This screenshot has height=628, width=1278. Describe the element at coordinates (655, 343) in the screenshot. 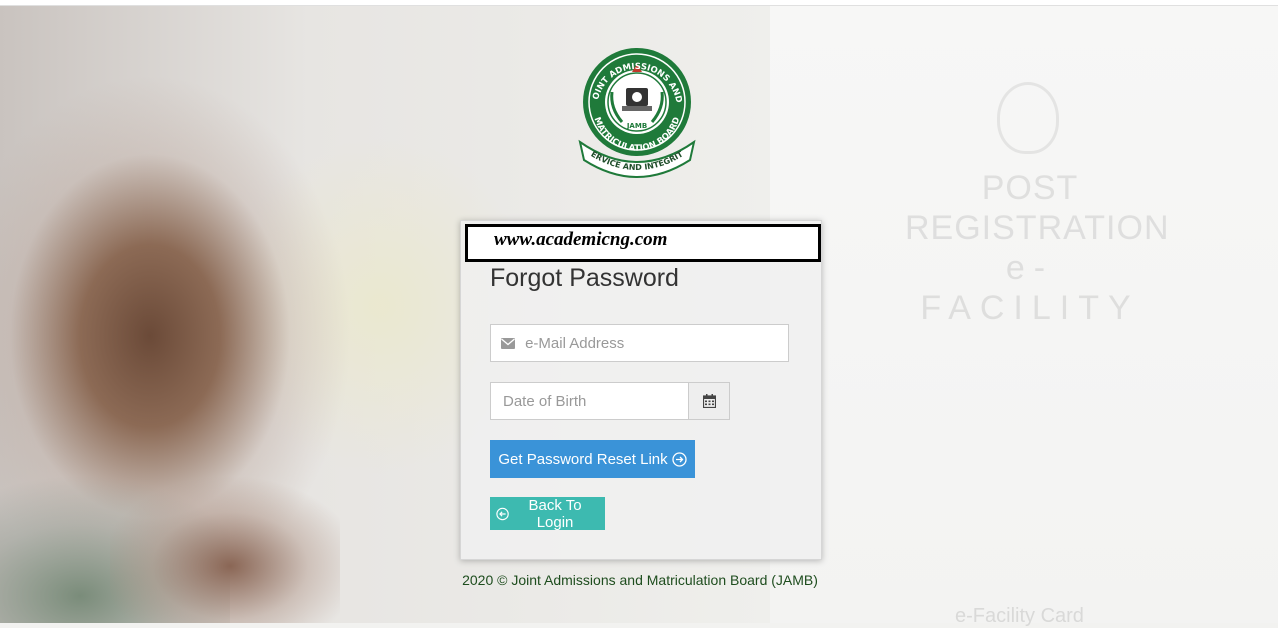

I see `email-input` at that location.